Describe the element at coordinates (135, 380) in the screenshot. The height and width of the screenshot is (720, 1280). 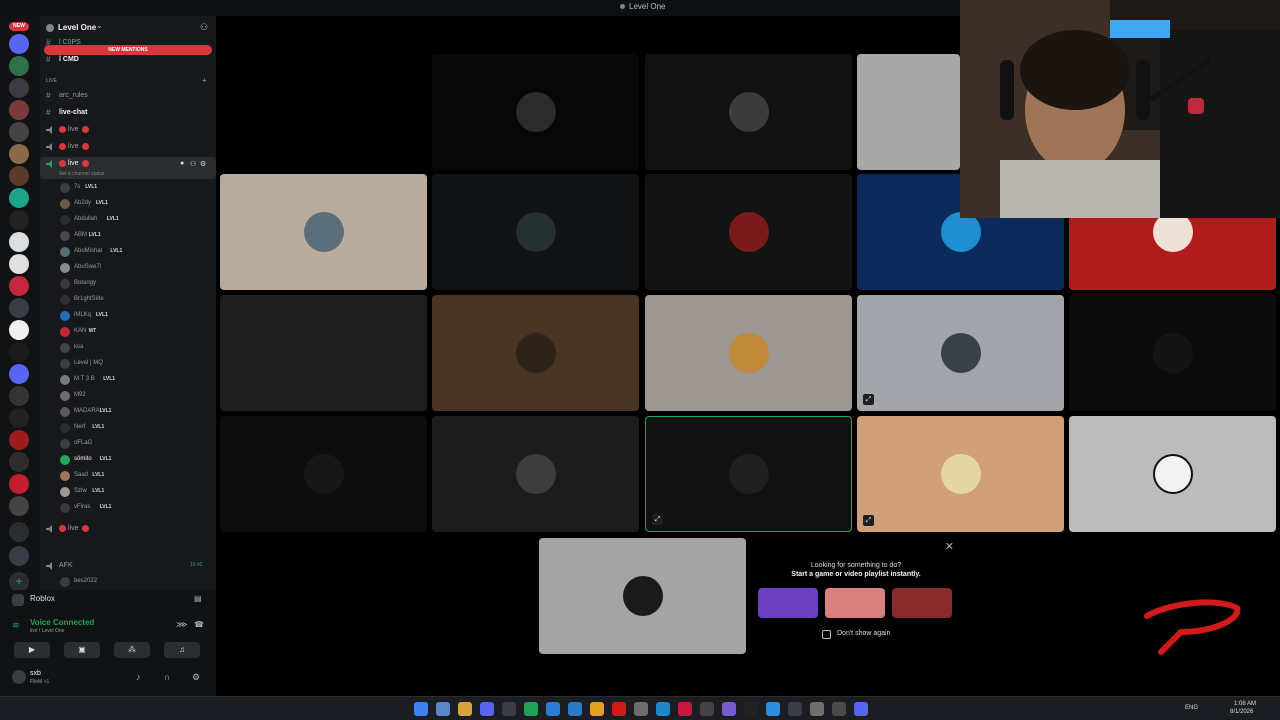
I see `voice-member: M T 3 B LVL1` at that location.